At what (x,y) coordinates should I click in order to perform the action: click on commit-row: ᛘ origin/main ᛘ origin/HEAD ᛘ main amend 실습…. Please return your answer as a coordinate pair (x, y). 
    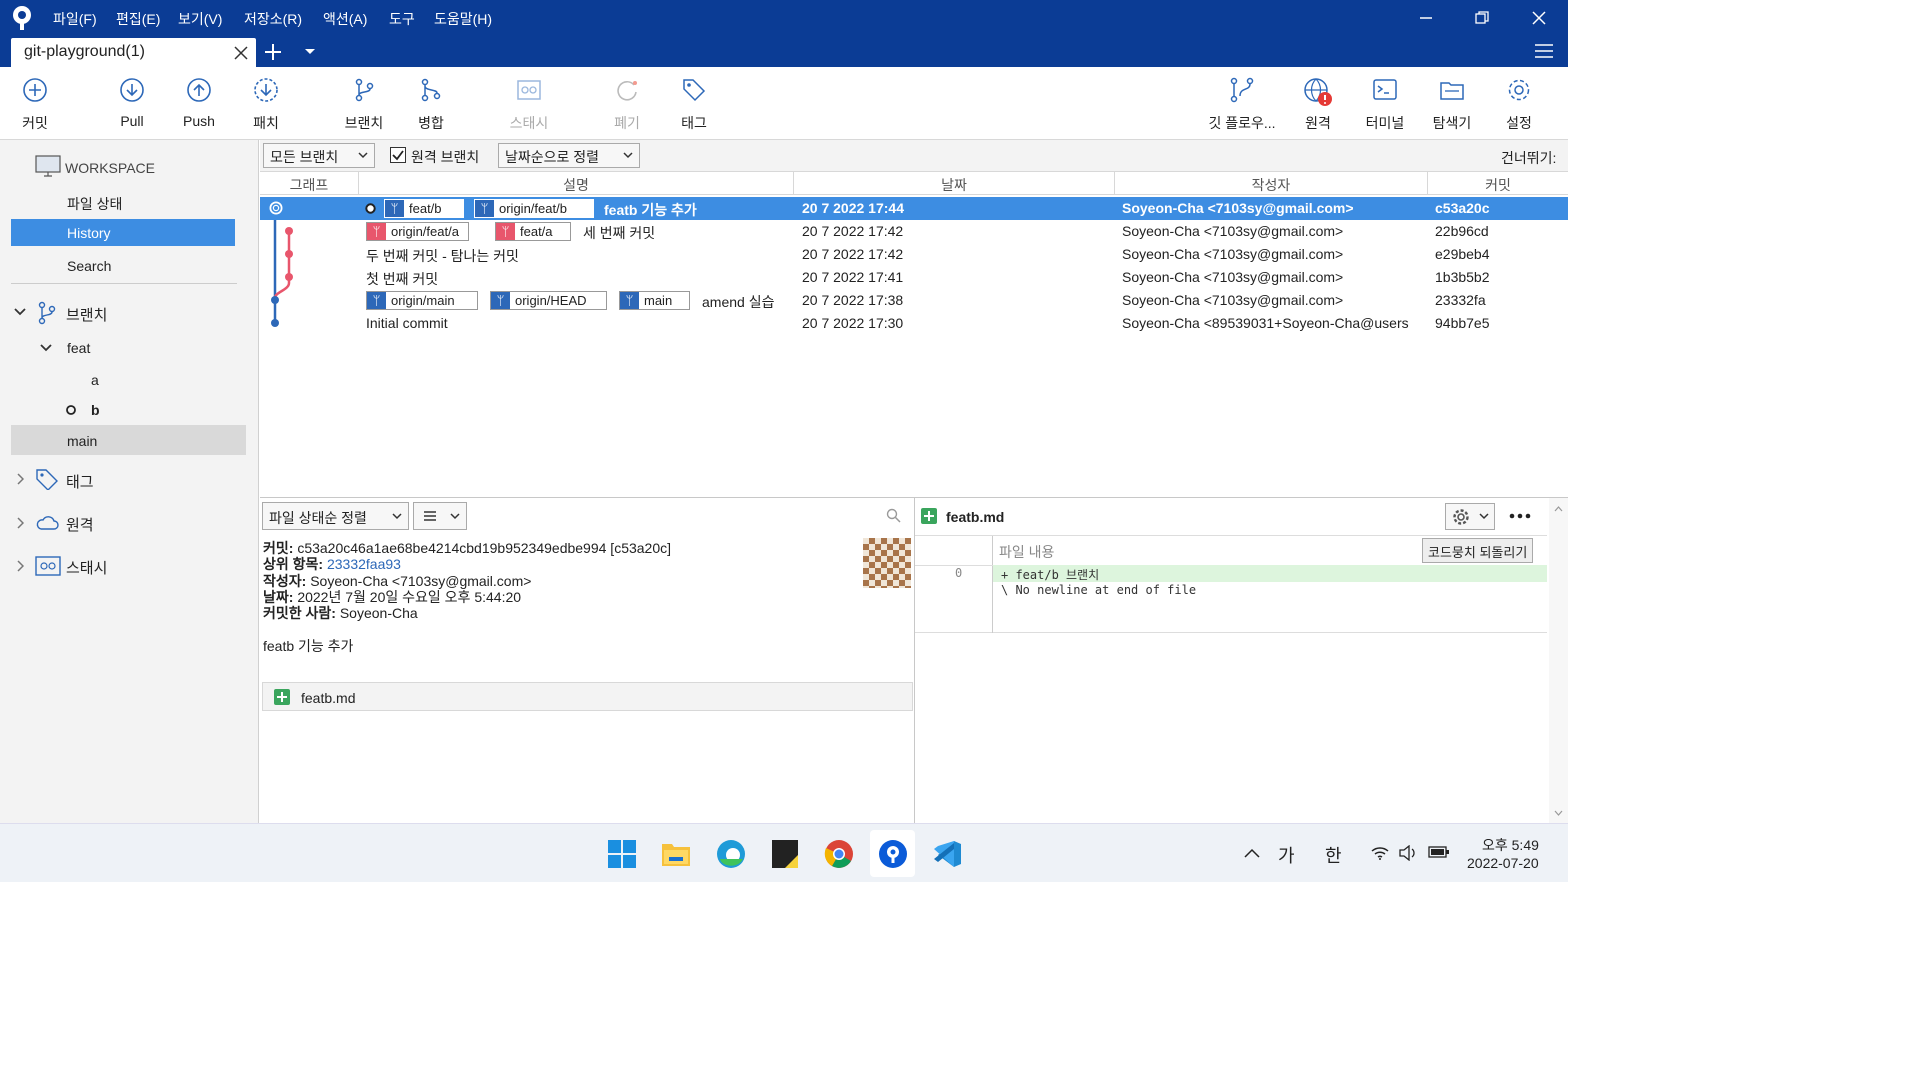
    Looking at the image, I should click on (914, 300).